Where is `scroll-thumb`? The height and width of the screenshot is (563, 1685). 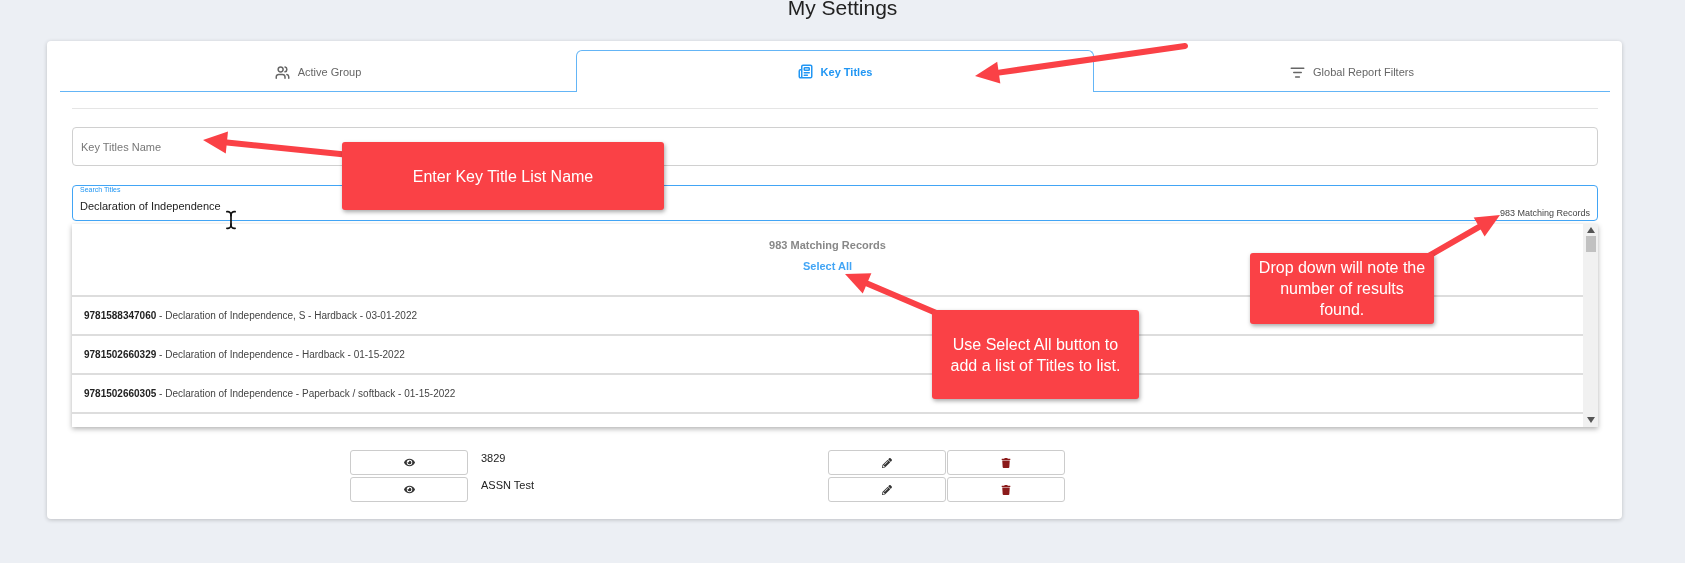 scroll-thumb is located at coordinates (1590, 244).